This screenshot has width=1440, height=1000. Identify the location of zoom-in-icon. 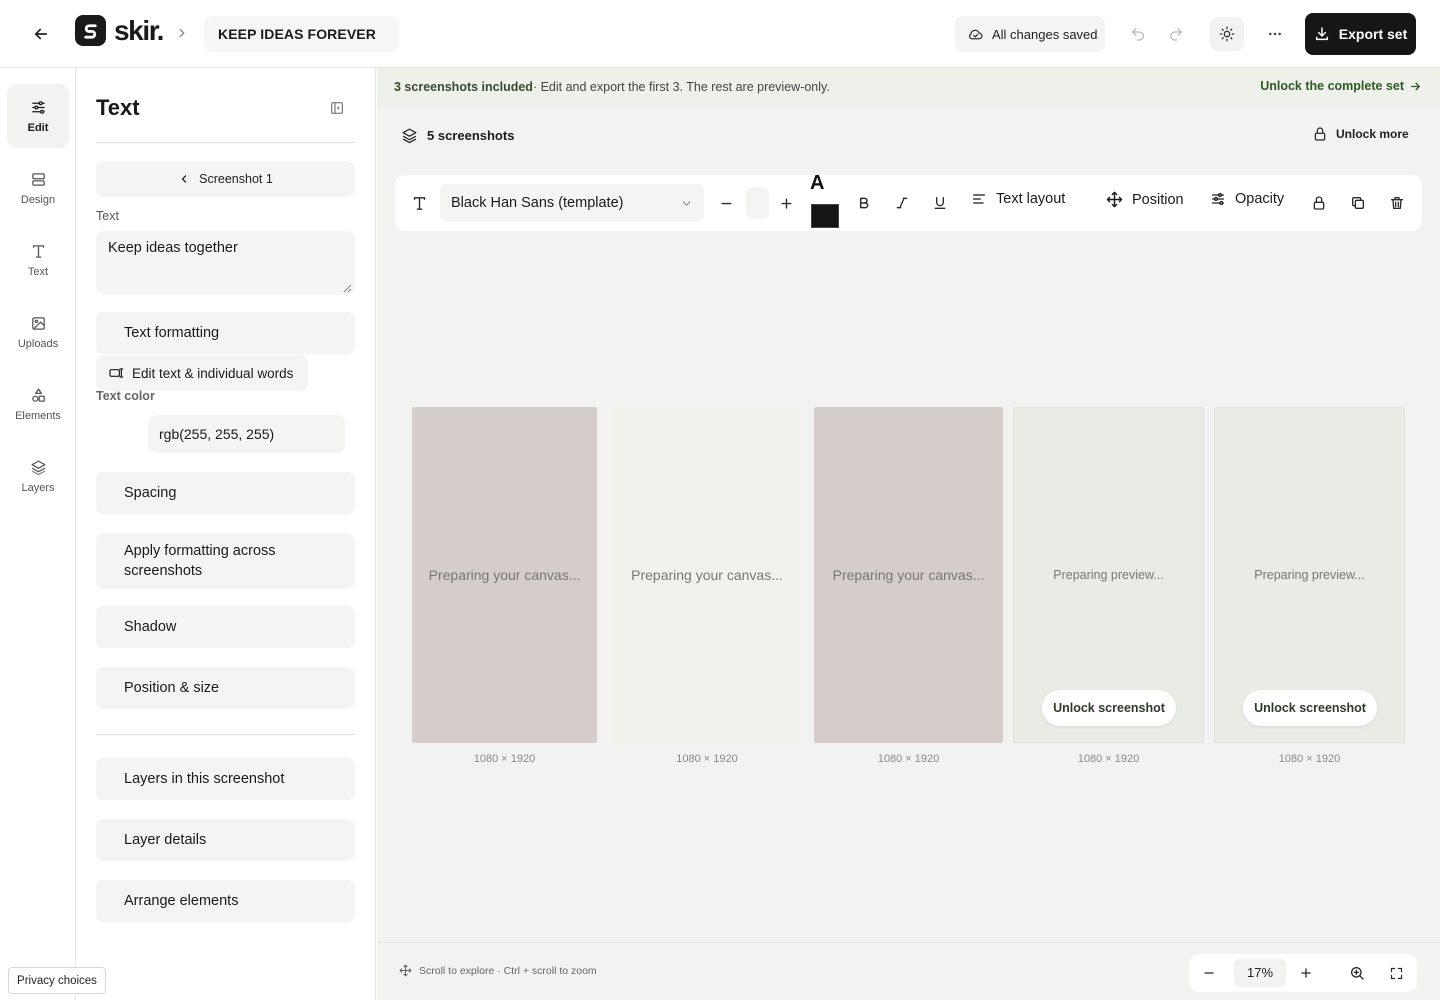
(1357, 973).